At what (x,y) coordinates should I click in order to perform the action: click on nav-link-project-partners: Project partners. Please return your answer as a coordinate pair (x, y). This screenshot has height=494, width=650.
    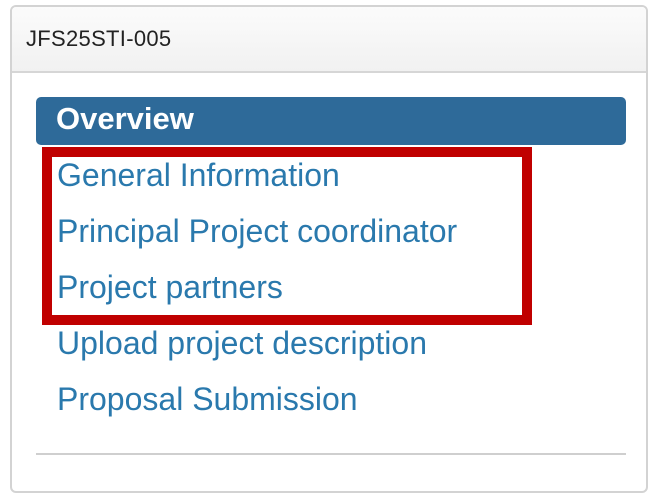
    Looking at the image, I should click on (170, 287).